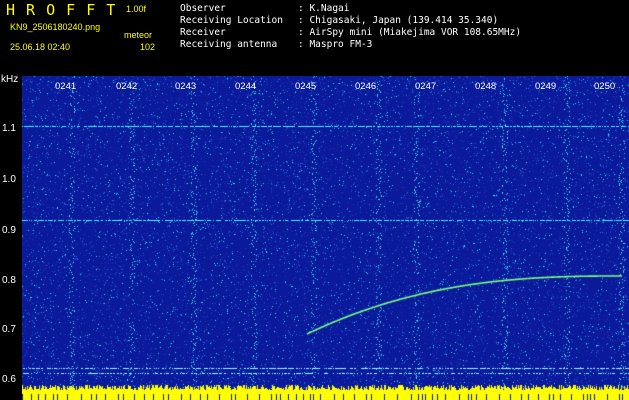 This screenshot has width=629, height=400. What do you see at coordinates (10, 79) in the screenshot?
I see `y-axis-unit: kHz` at bounding box center [10, 79].